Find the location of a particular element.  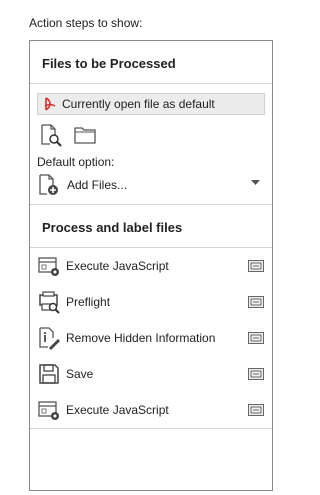

browse-file-icon is located at coordinates (51, 135).